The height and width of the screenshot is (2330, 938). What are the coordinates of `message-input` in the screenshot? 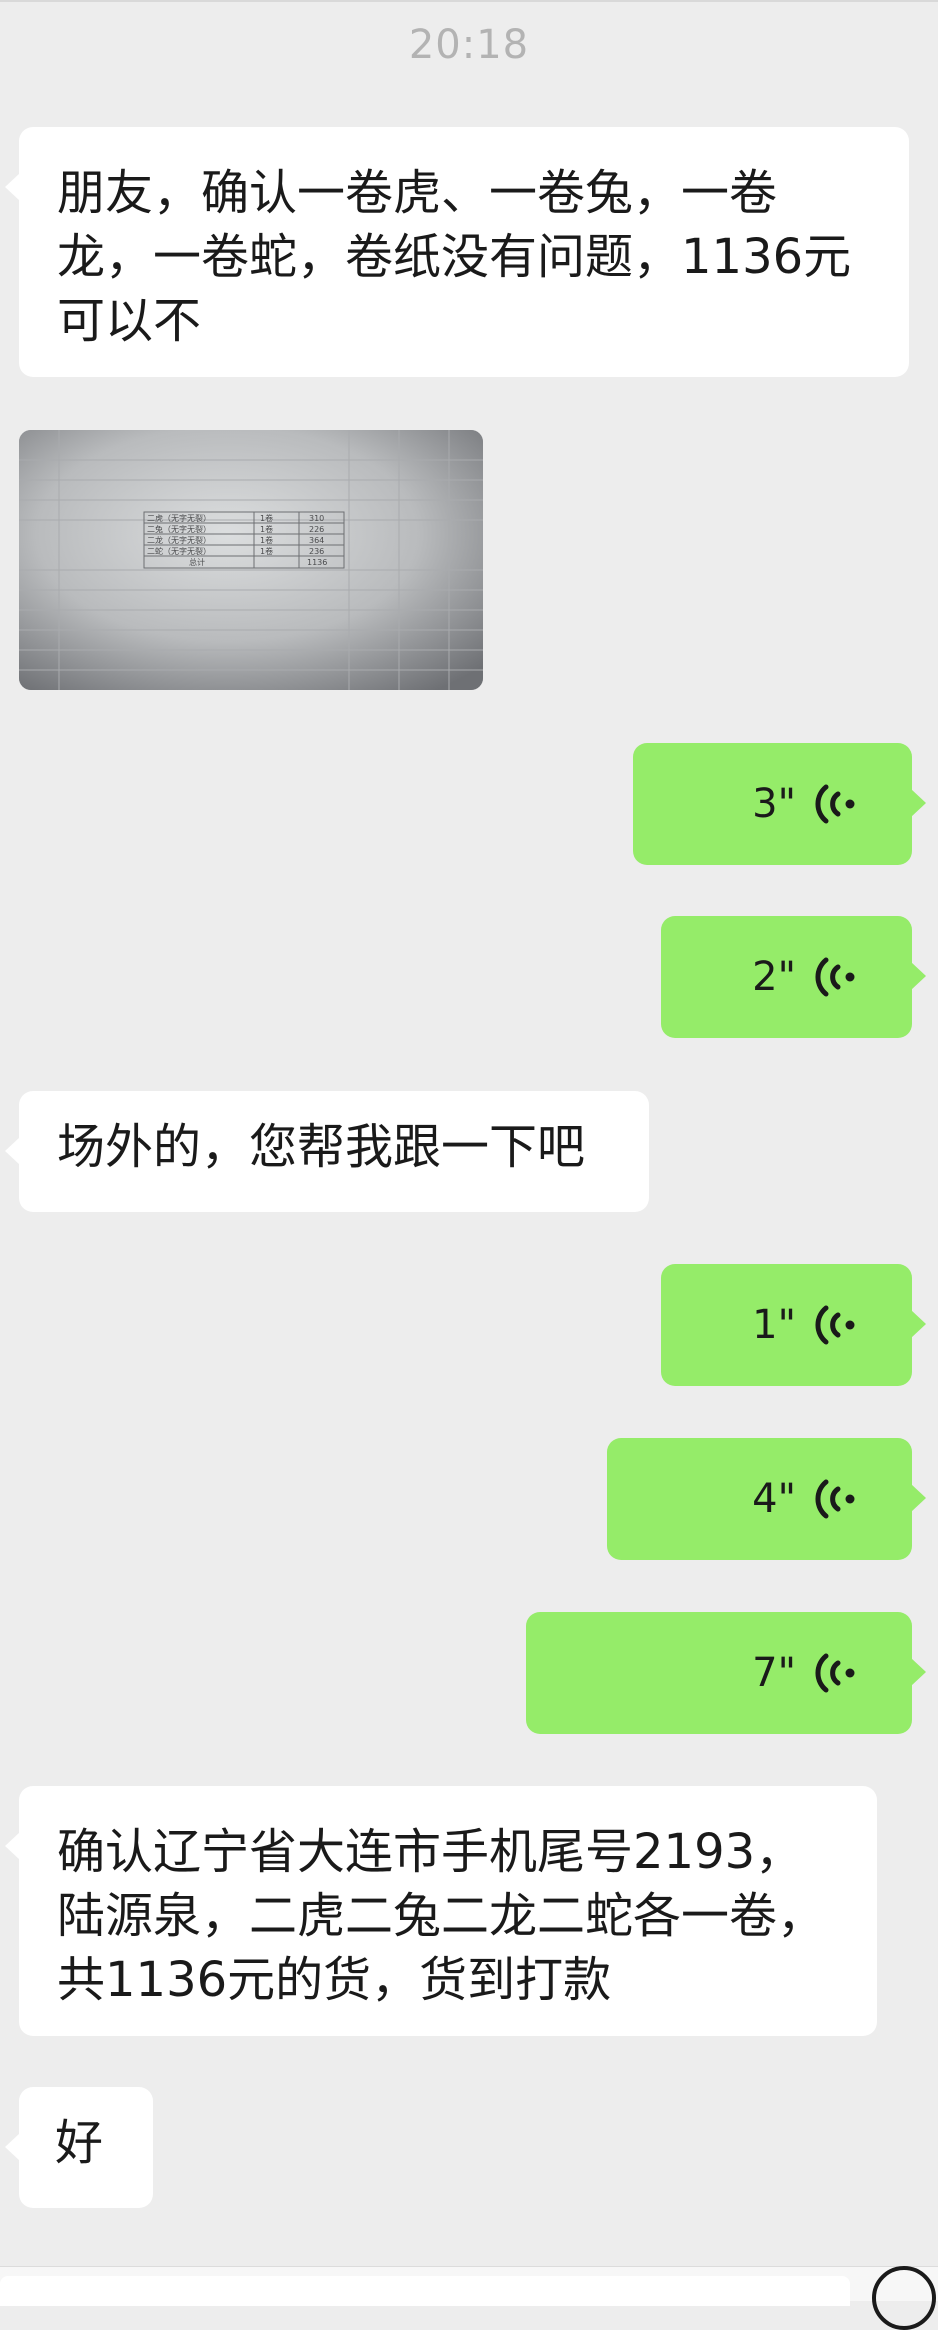 It's located at (425, 2291).